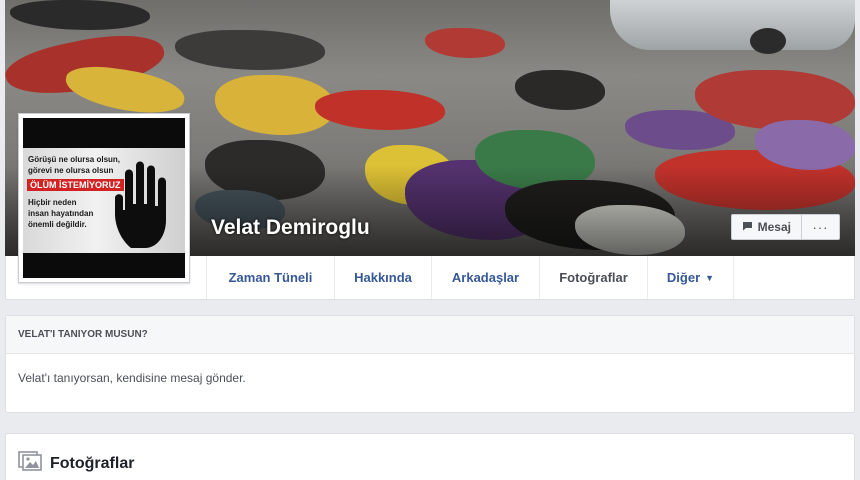  I want to click on photos-card-header: Fotoğraflar, so click(430, 455).